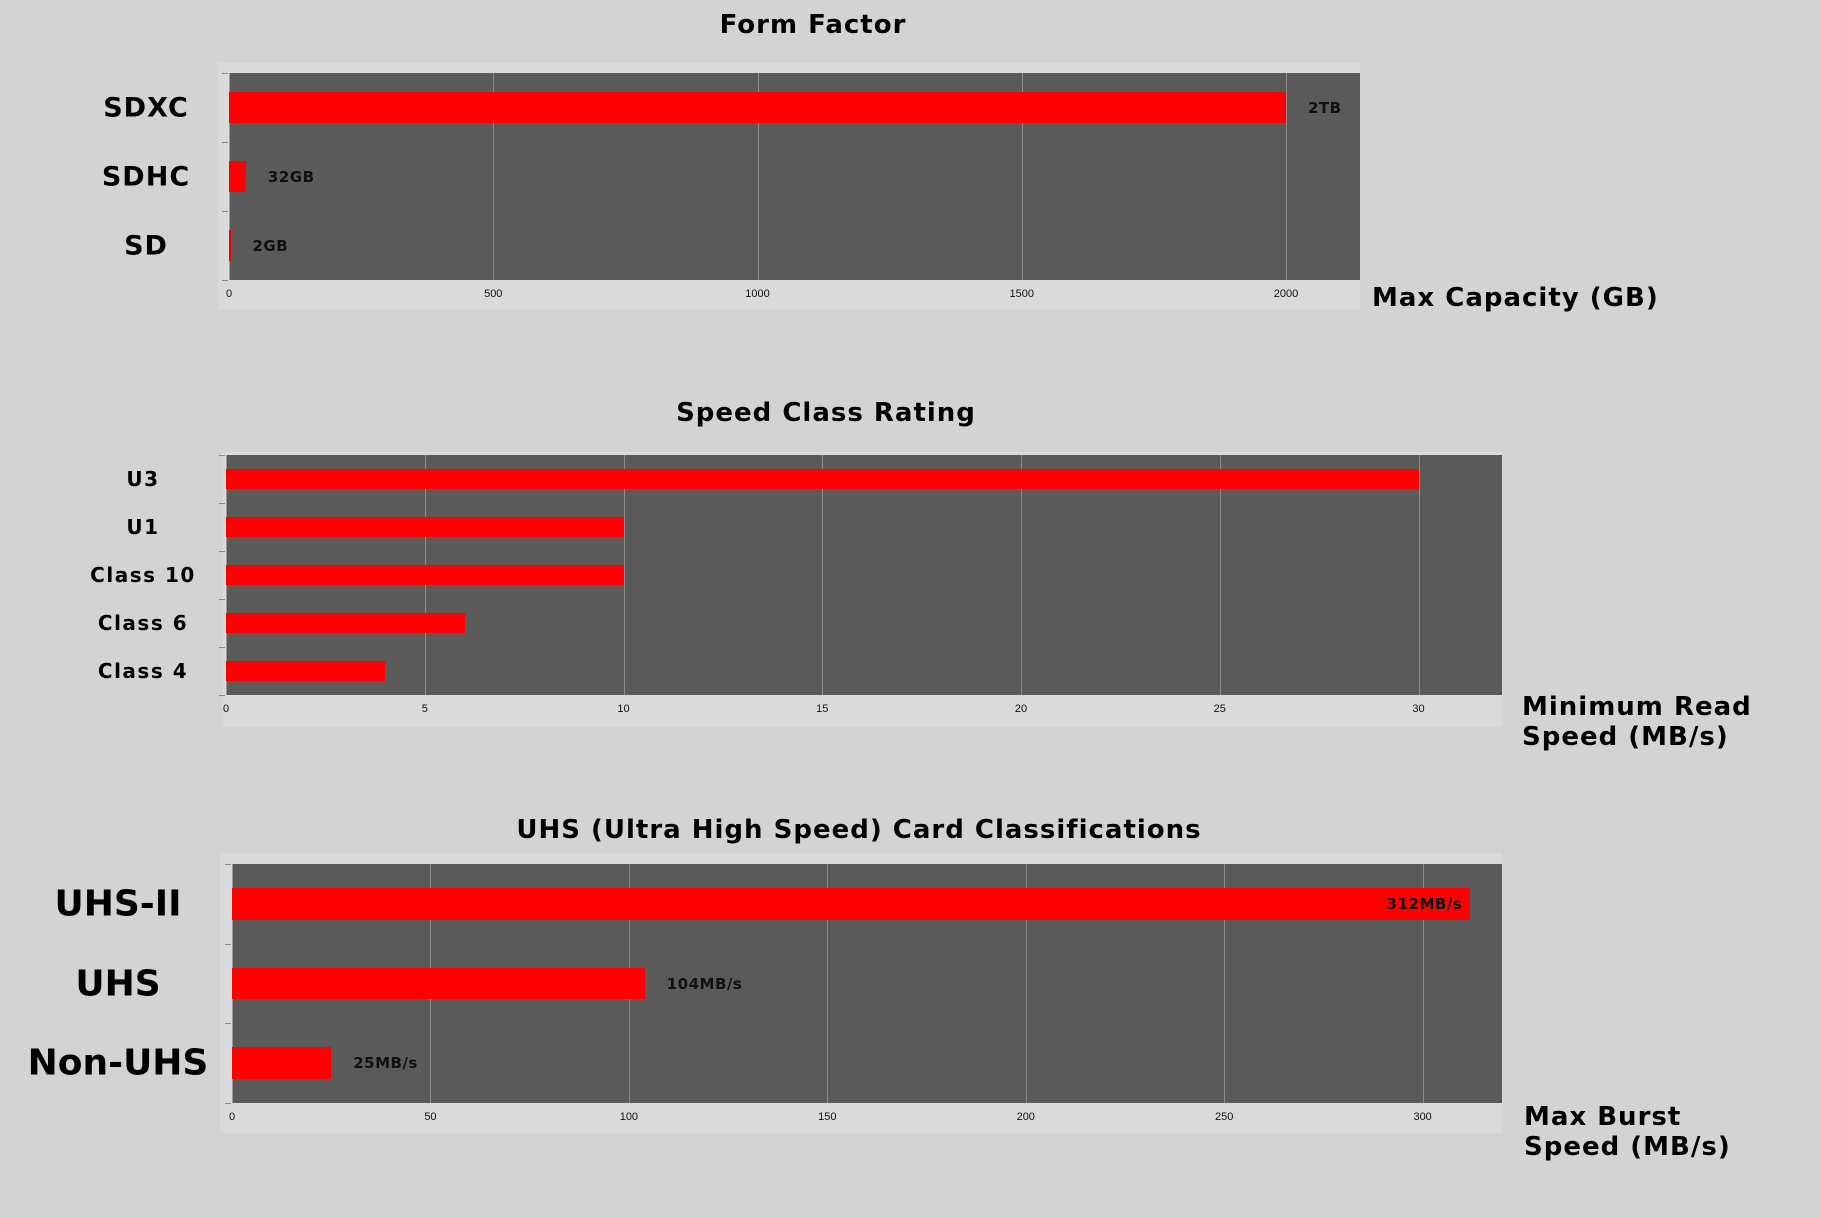  I want to click on x-tick-label: 50, so click(430, 1117).